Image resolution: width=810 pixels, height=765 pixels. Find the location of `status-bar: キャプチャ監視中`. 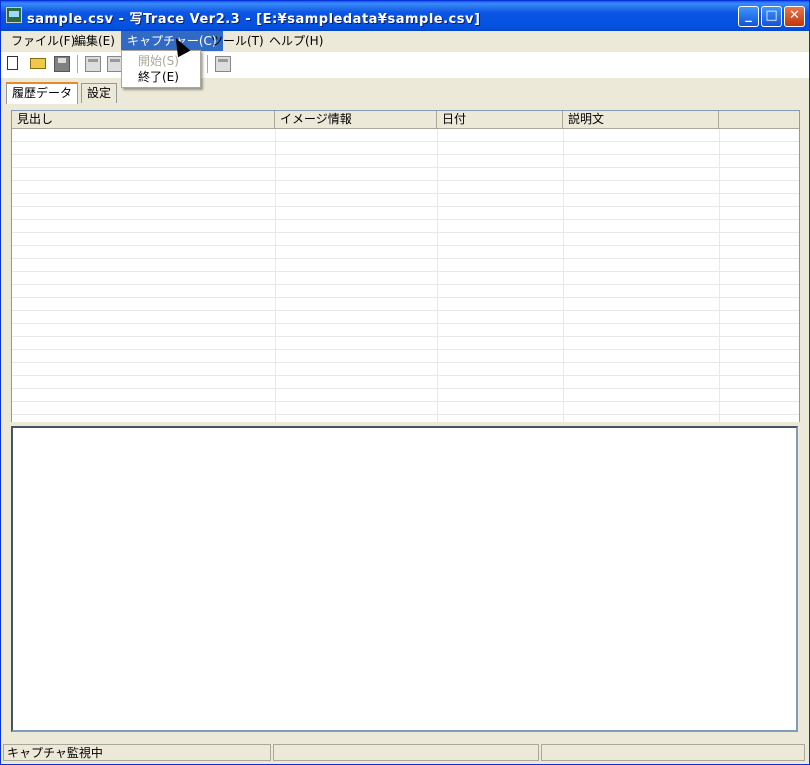

status-bar: キャプチャ監視中 is located at coordinates (405, 752).